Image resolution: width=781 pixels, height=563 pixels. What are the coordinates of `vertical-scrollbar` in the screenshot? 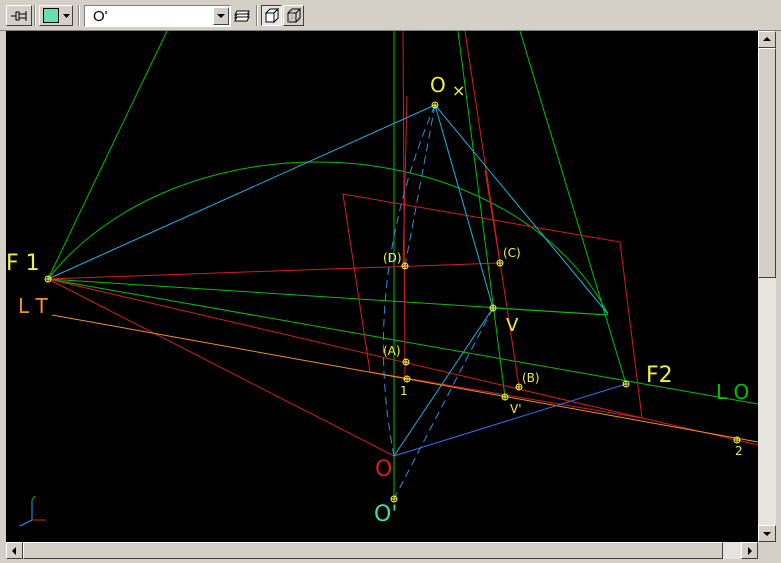 It's located at (767, 286).